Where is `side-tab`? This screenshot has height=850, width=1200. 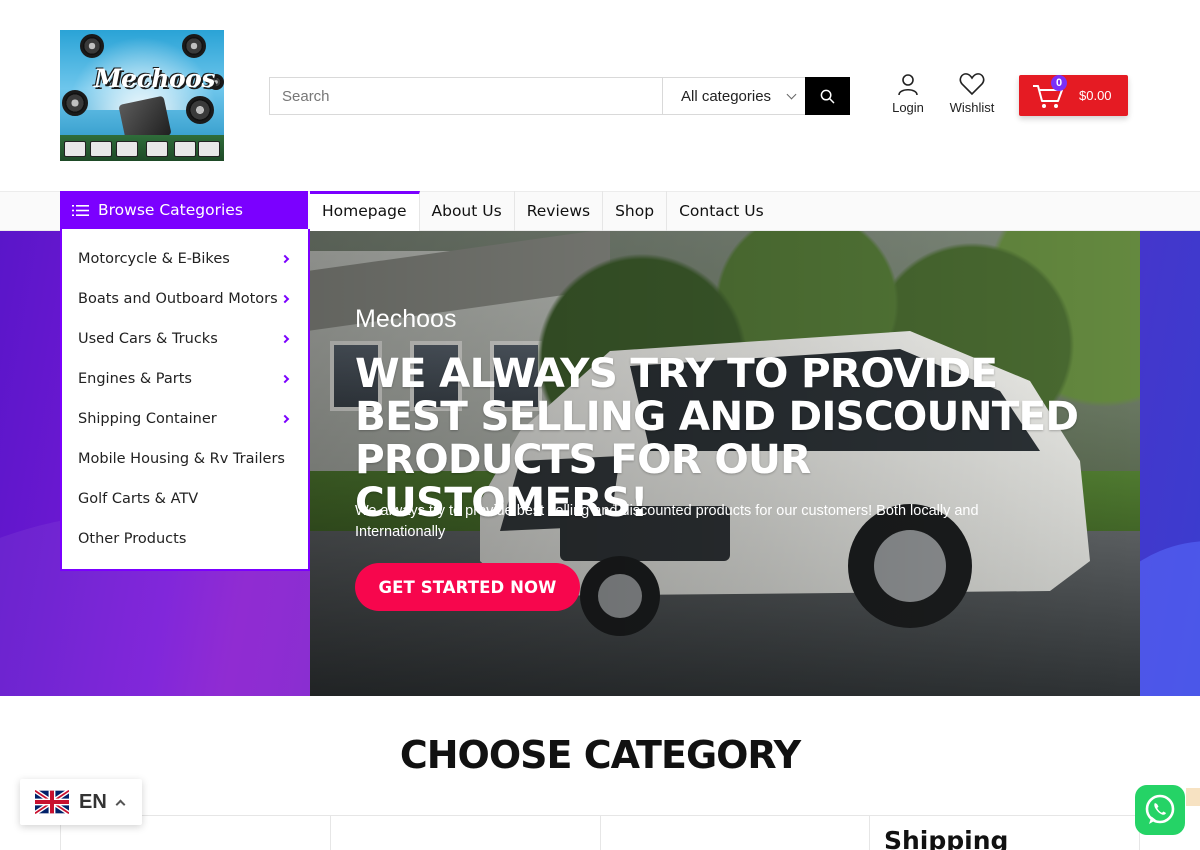 side-tab is located at coordinates (1193, 797).